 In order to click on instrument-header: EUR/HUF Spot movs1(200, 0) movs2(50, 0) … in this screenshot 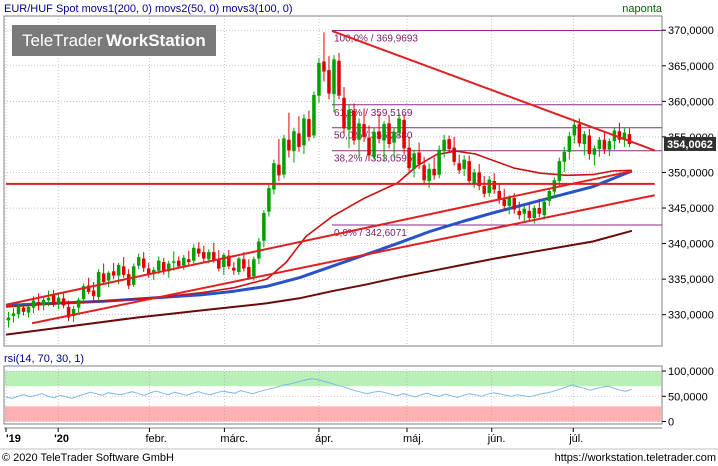, I will do `click(148, 9)`.